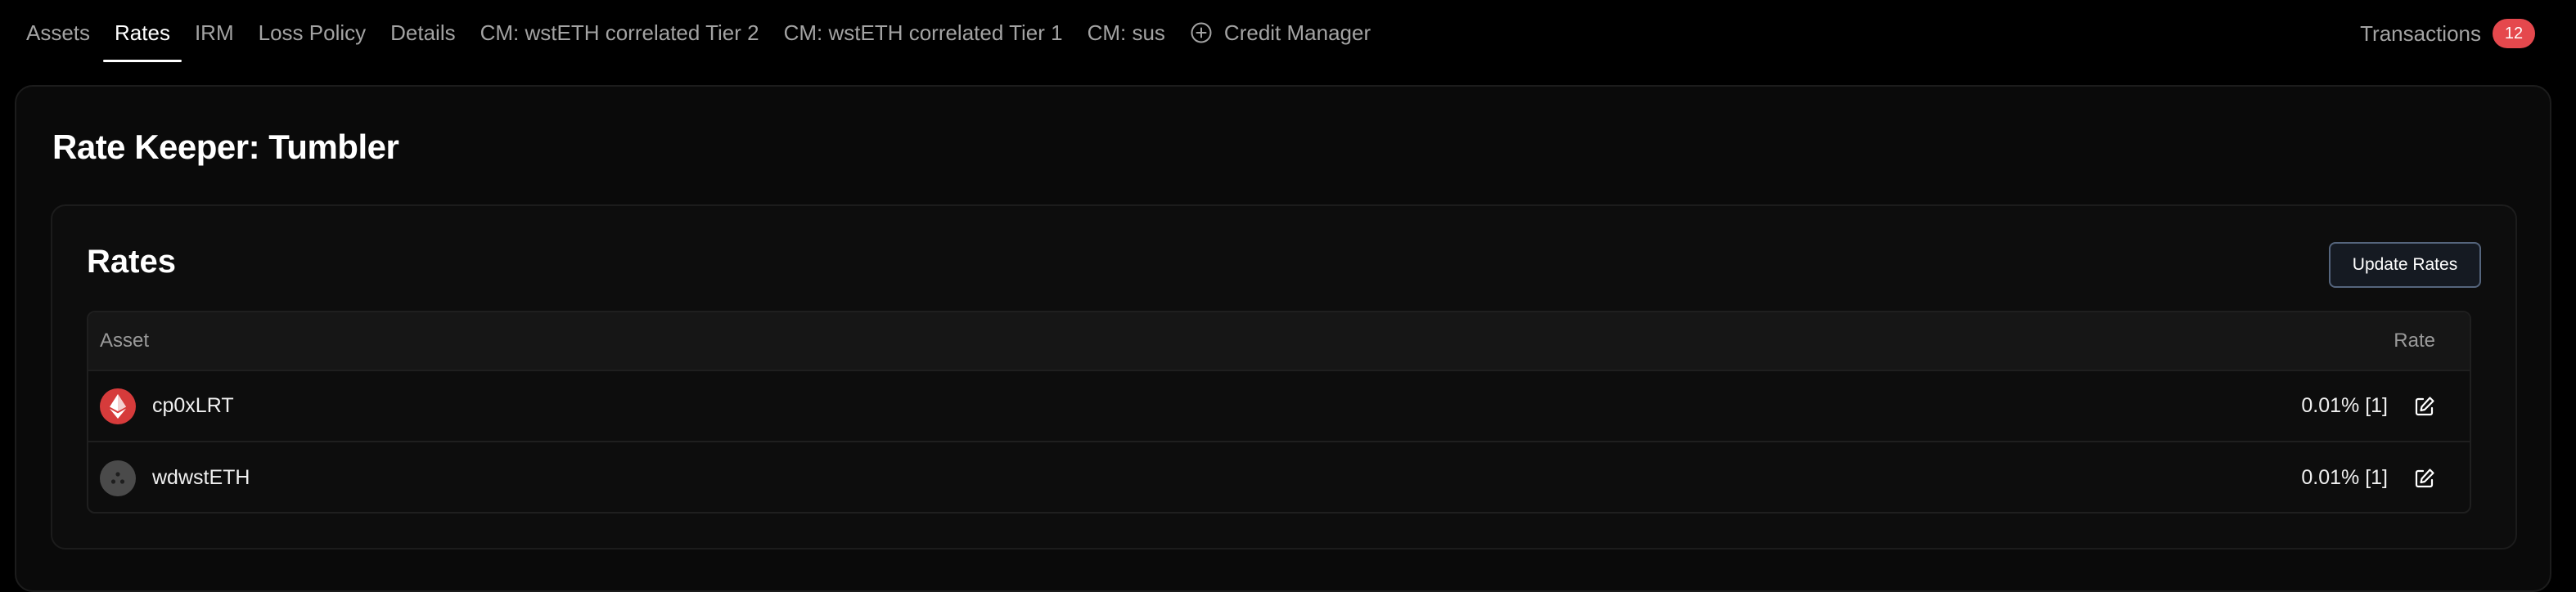 The width and height of the screenshot is (2576, 592). Describe the element at coordinates (201, 477) in the screenshot. I see `asset-name: wdwstETH` at that location.